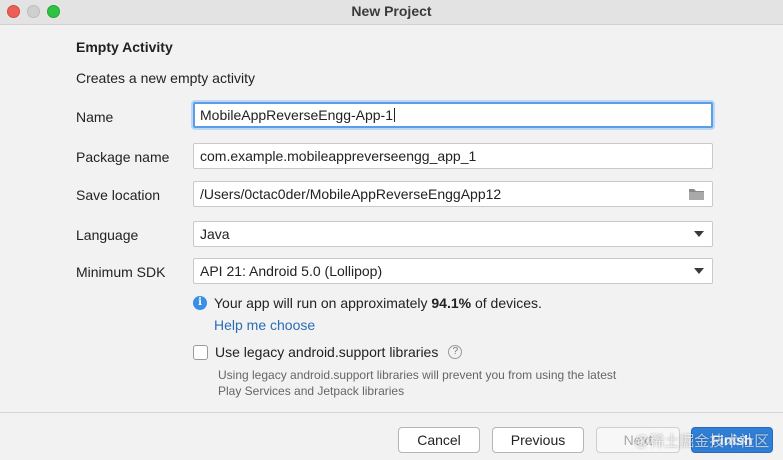 Image resolution: width=783 pixels, height=460 pixels. Describe the element at coordinates (453, 271) in the screenshot. I see `minimum-sdk-dropdown: API 21: Android 5.0 (Lollipop)` at that location.